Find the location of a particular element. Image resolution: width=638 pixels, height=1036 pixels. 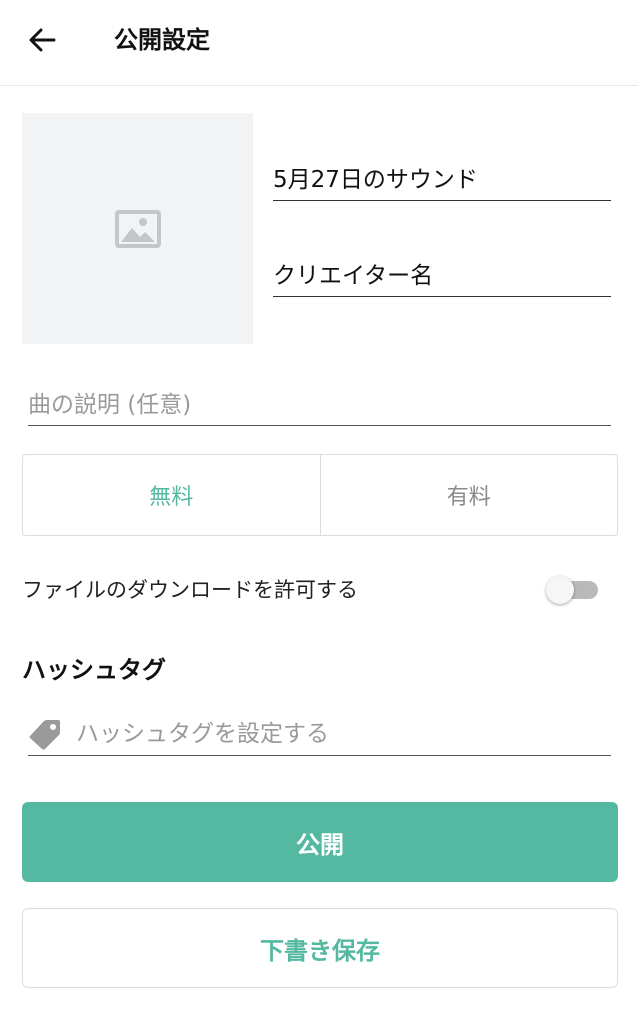

back-button is located at coordinates (42, 40).